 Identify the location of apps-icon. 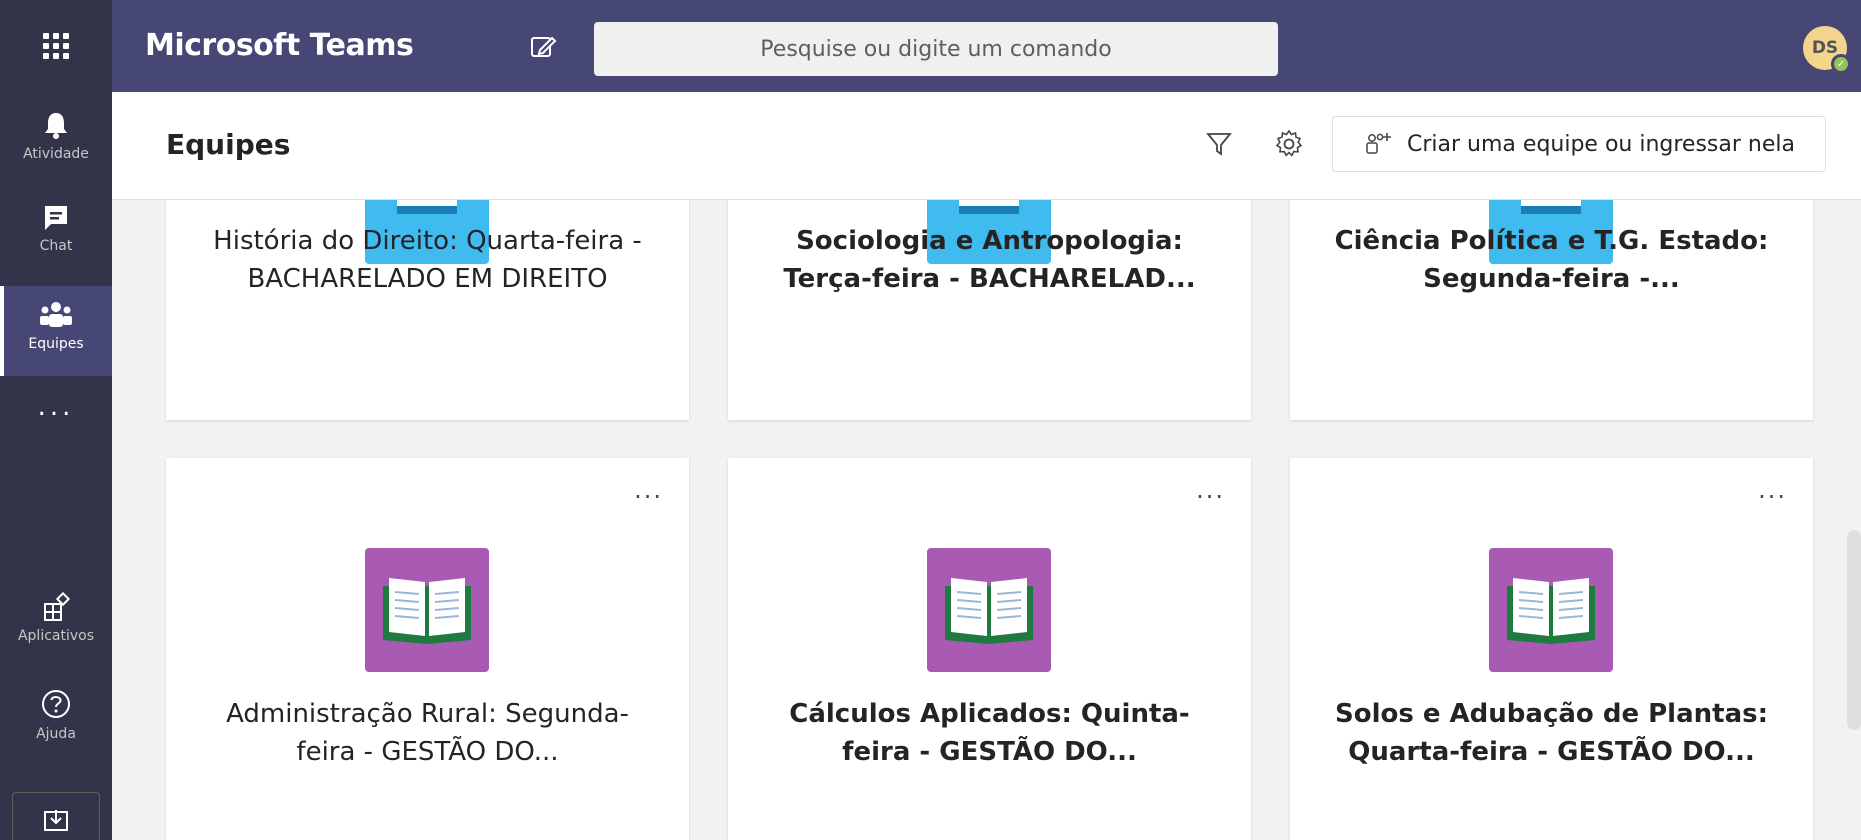
(57, 606).